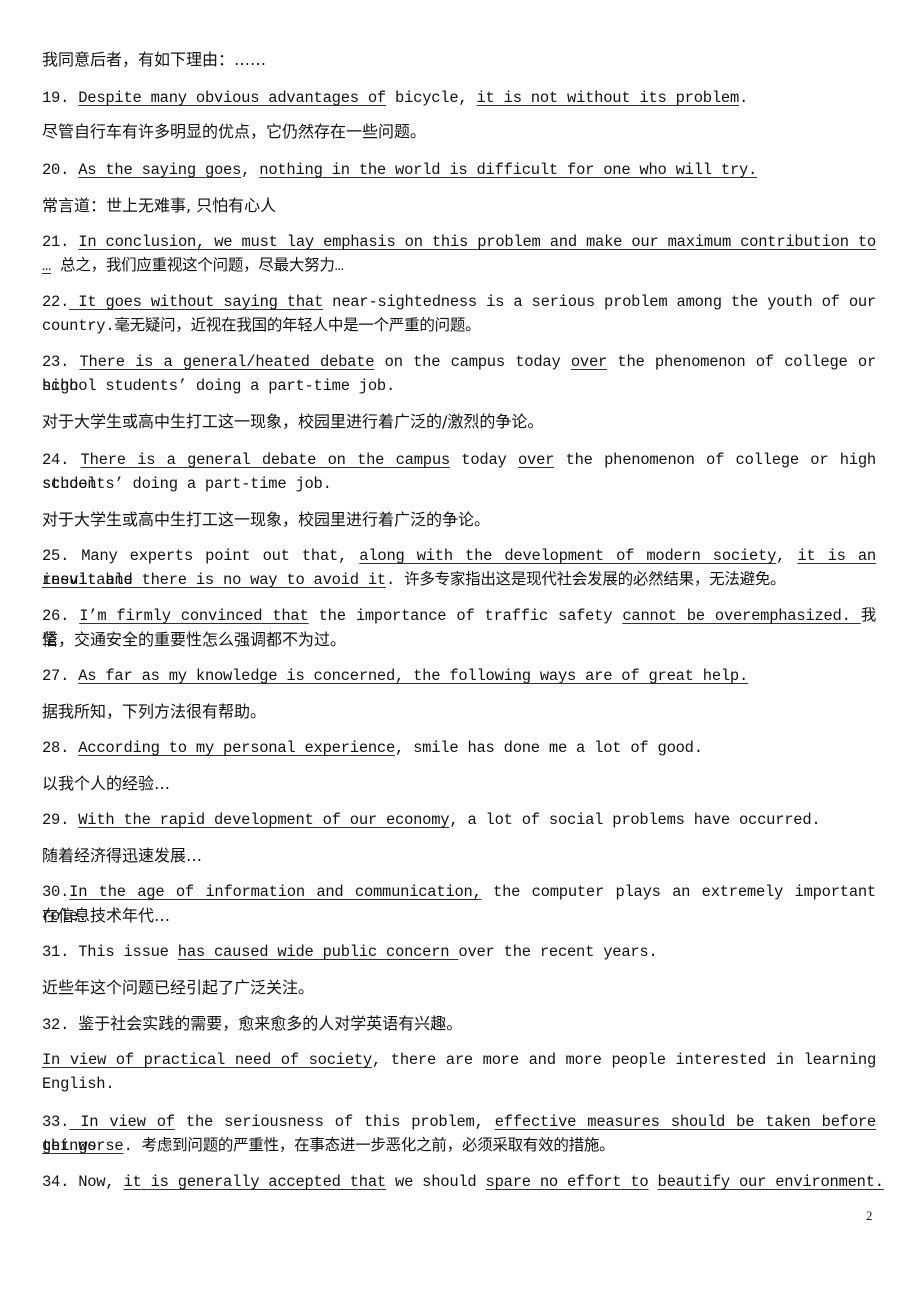 The image size is (920, 1302). What do you see at coordinates (214, 580) in the screenshot?
I see `underlined-phrase: result and there is no way to avoid it` at bounding box center [214, 580].